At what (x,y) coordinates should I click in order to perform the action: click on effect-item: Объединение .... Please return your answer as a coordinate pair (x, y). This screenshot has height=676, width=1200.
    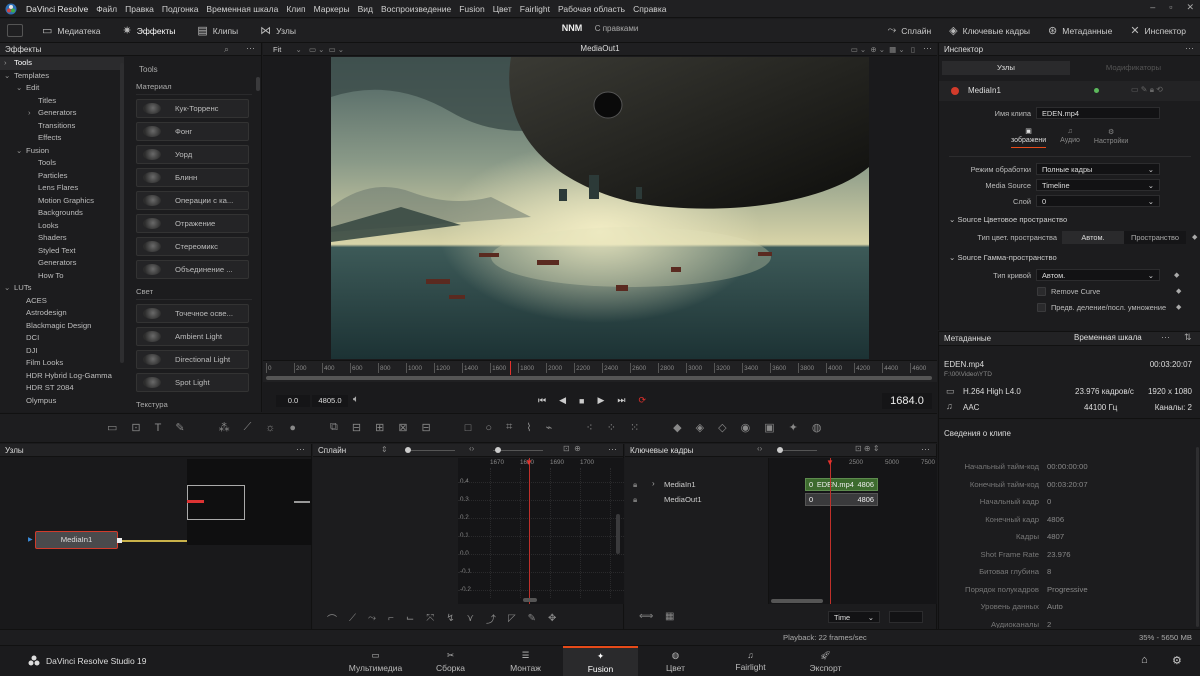
    Looking at the image, I should click on (192, 269).